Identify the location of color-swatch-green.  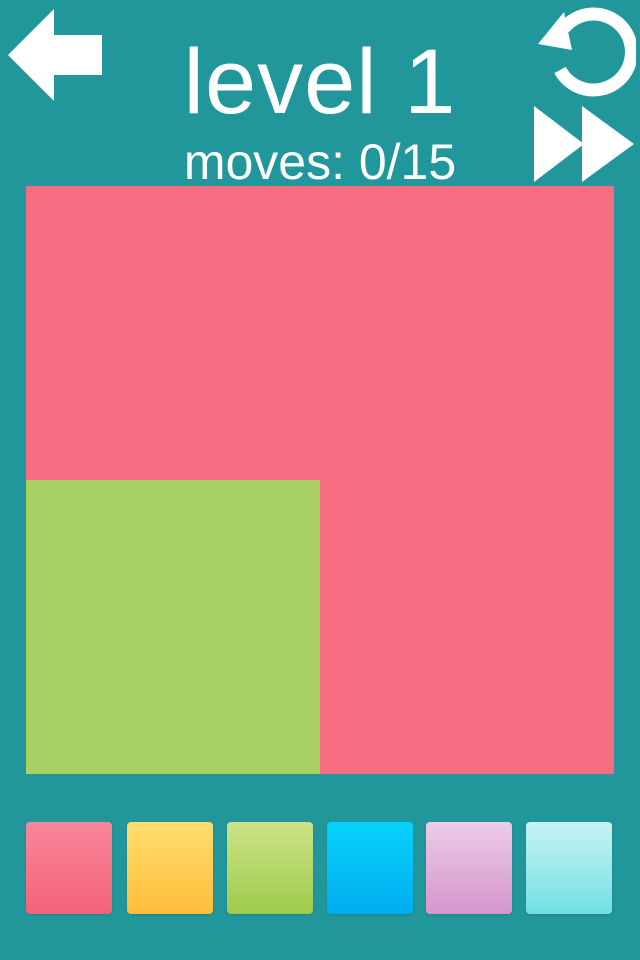
(270, 868).